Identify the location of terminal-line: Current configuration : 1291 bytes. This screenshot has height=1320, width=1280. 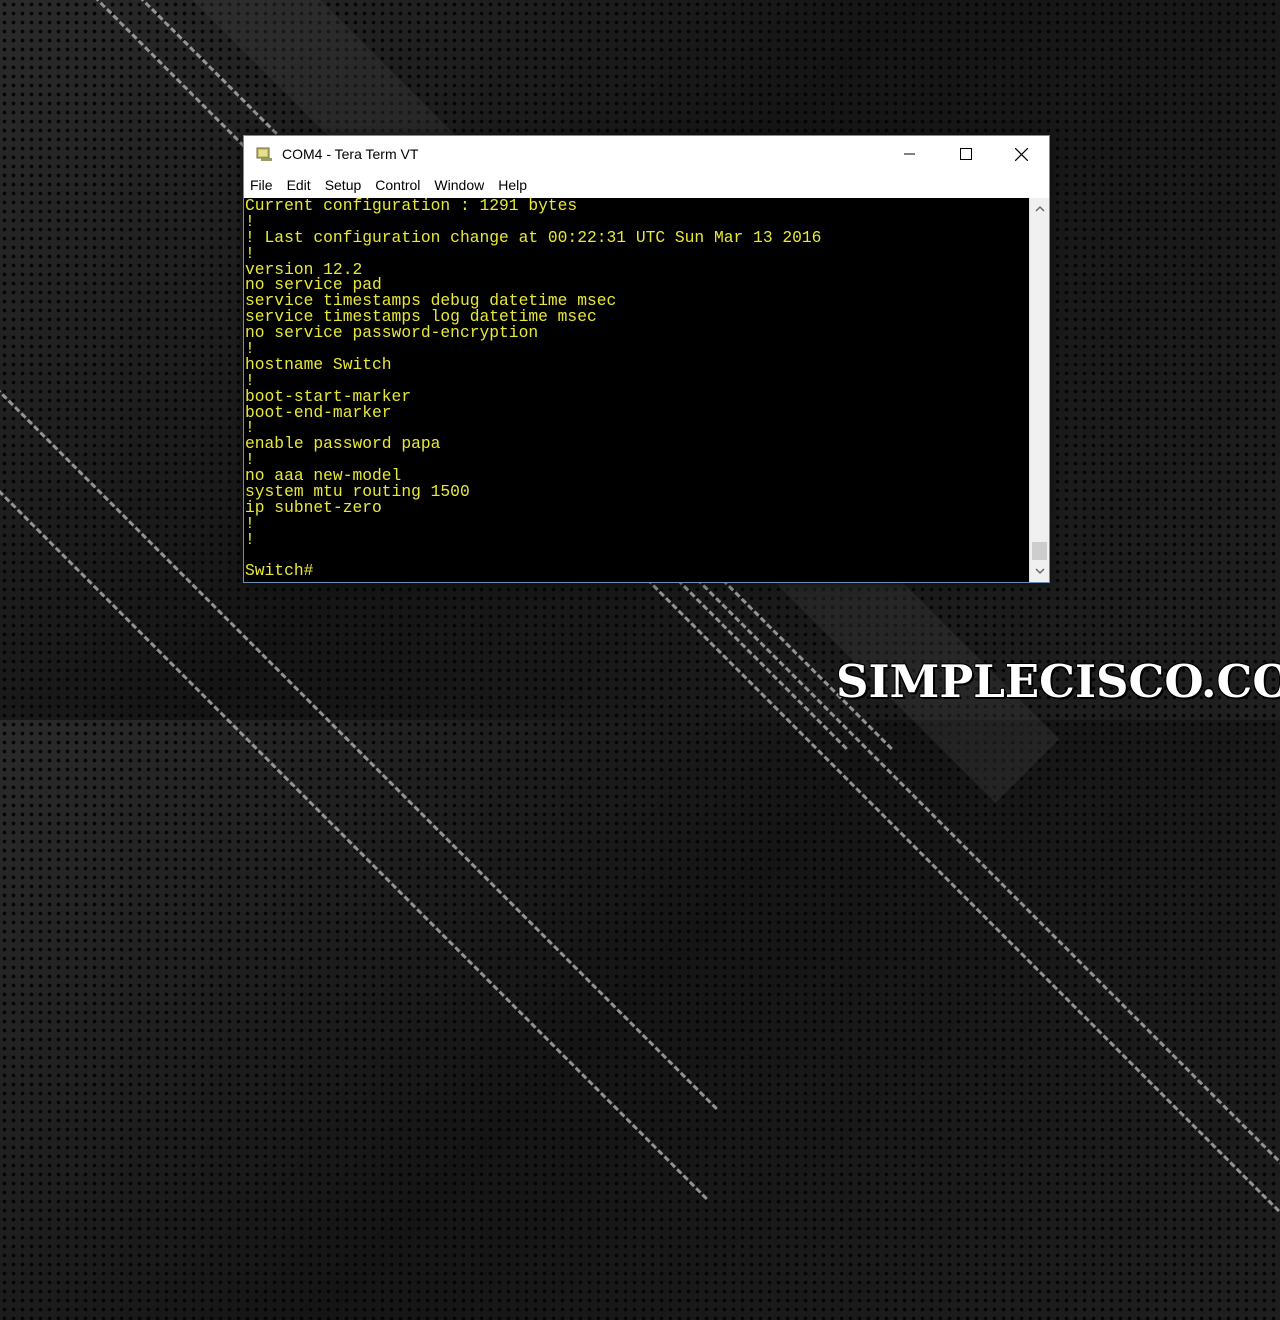
(411, 206).